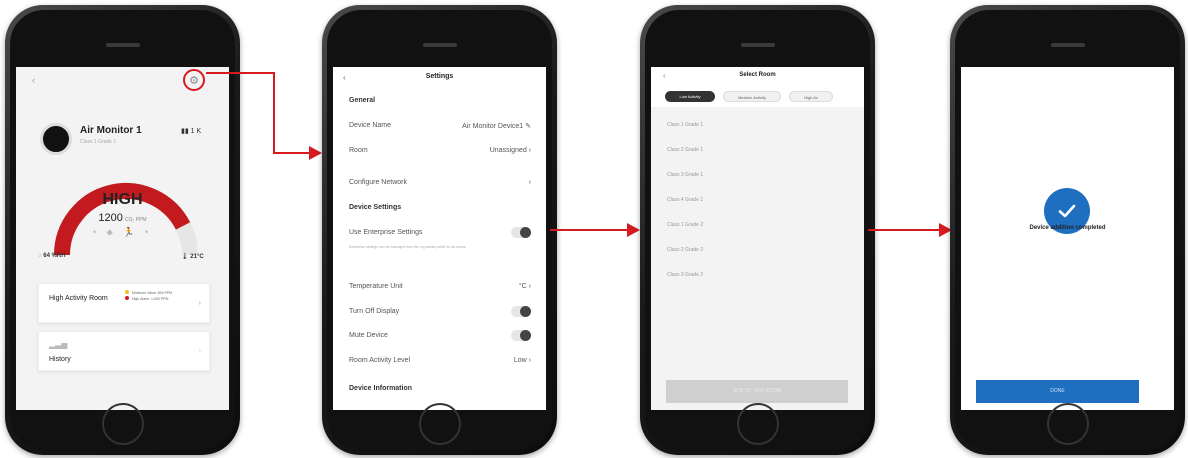  I want to click on room-value: Unassigned ›, so click(510, 150).